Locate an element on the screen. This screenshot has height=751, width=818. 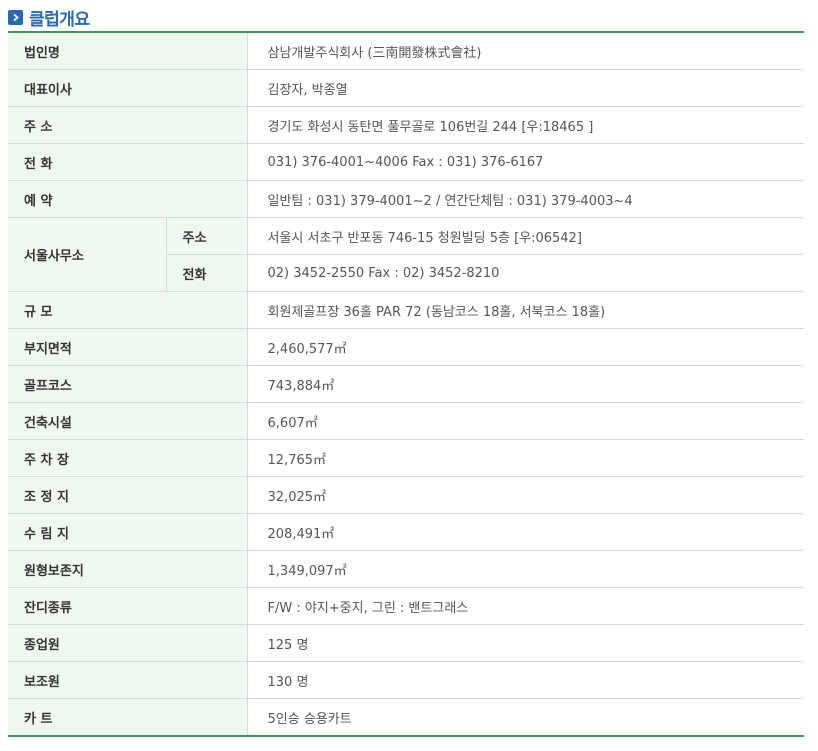
chevron-right-icon is located at coordinates (15, 17).